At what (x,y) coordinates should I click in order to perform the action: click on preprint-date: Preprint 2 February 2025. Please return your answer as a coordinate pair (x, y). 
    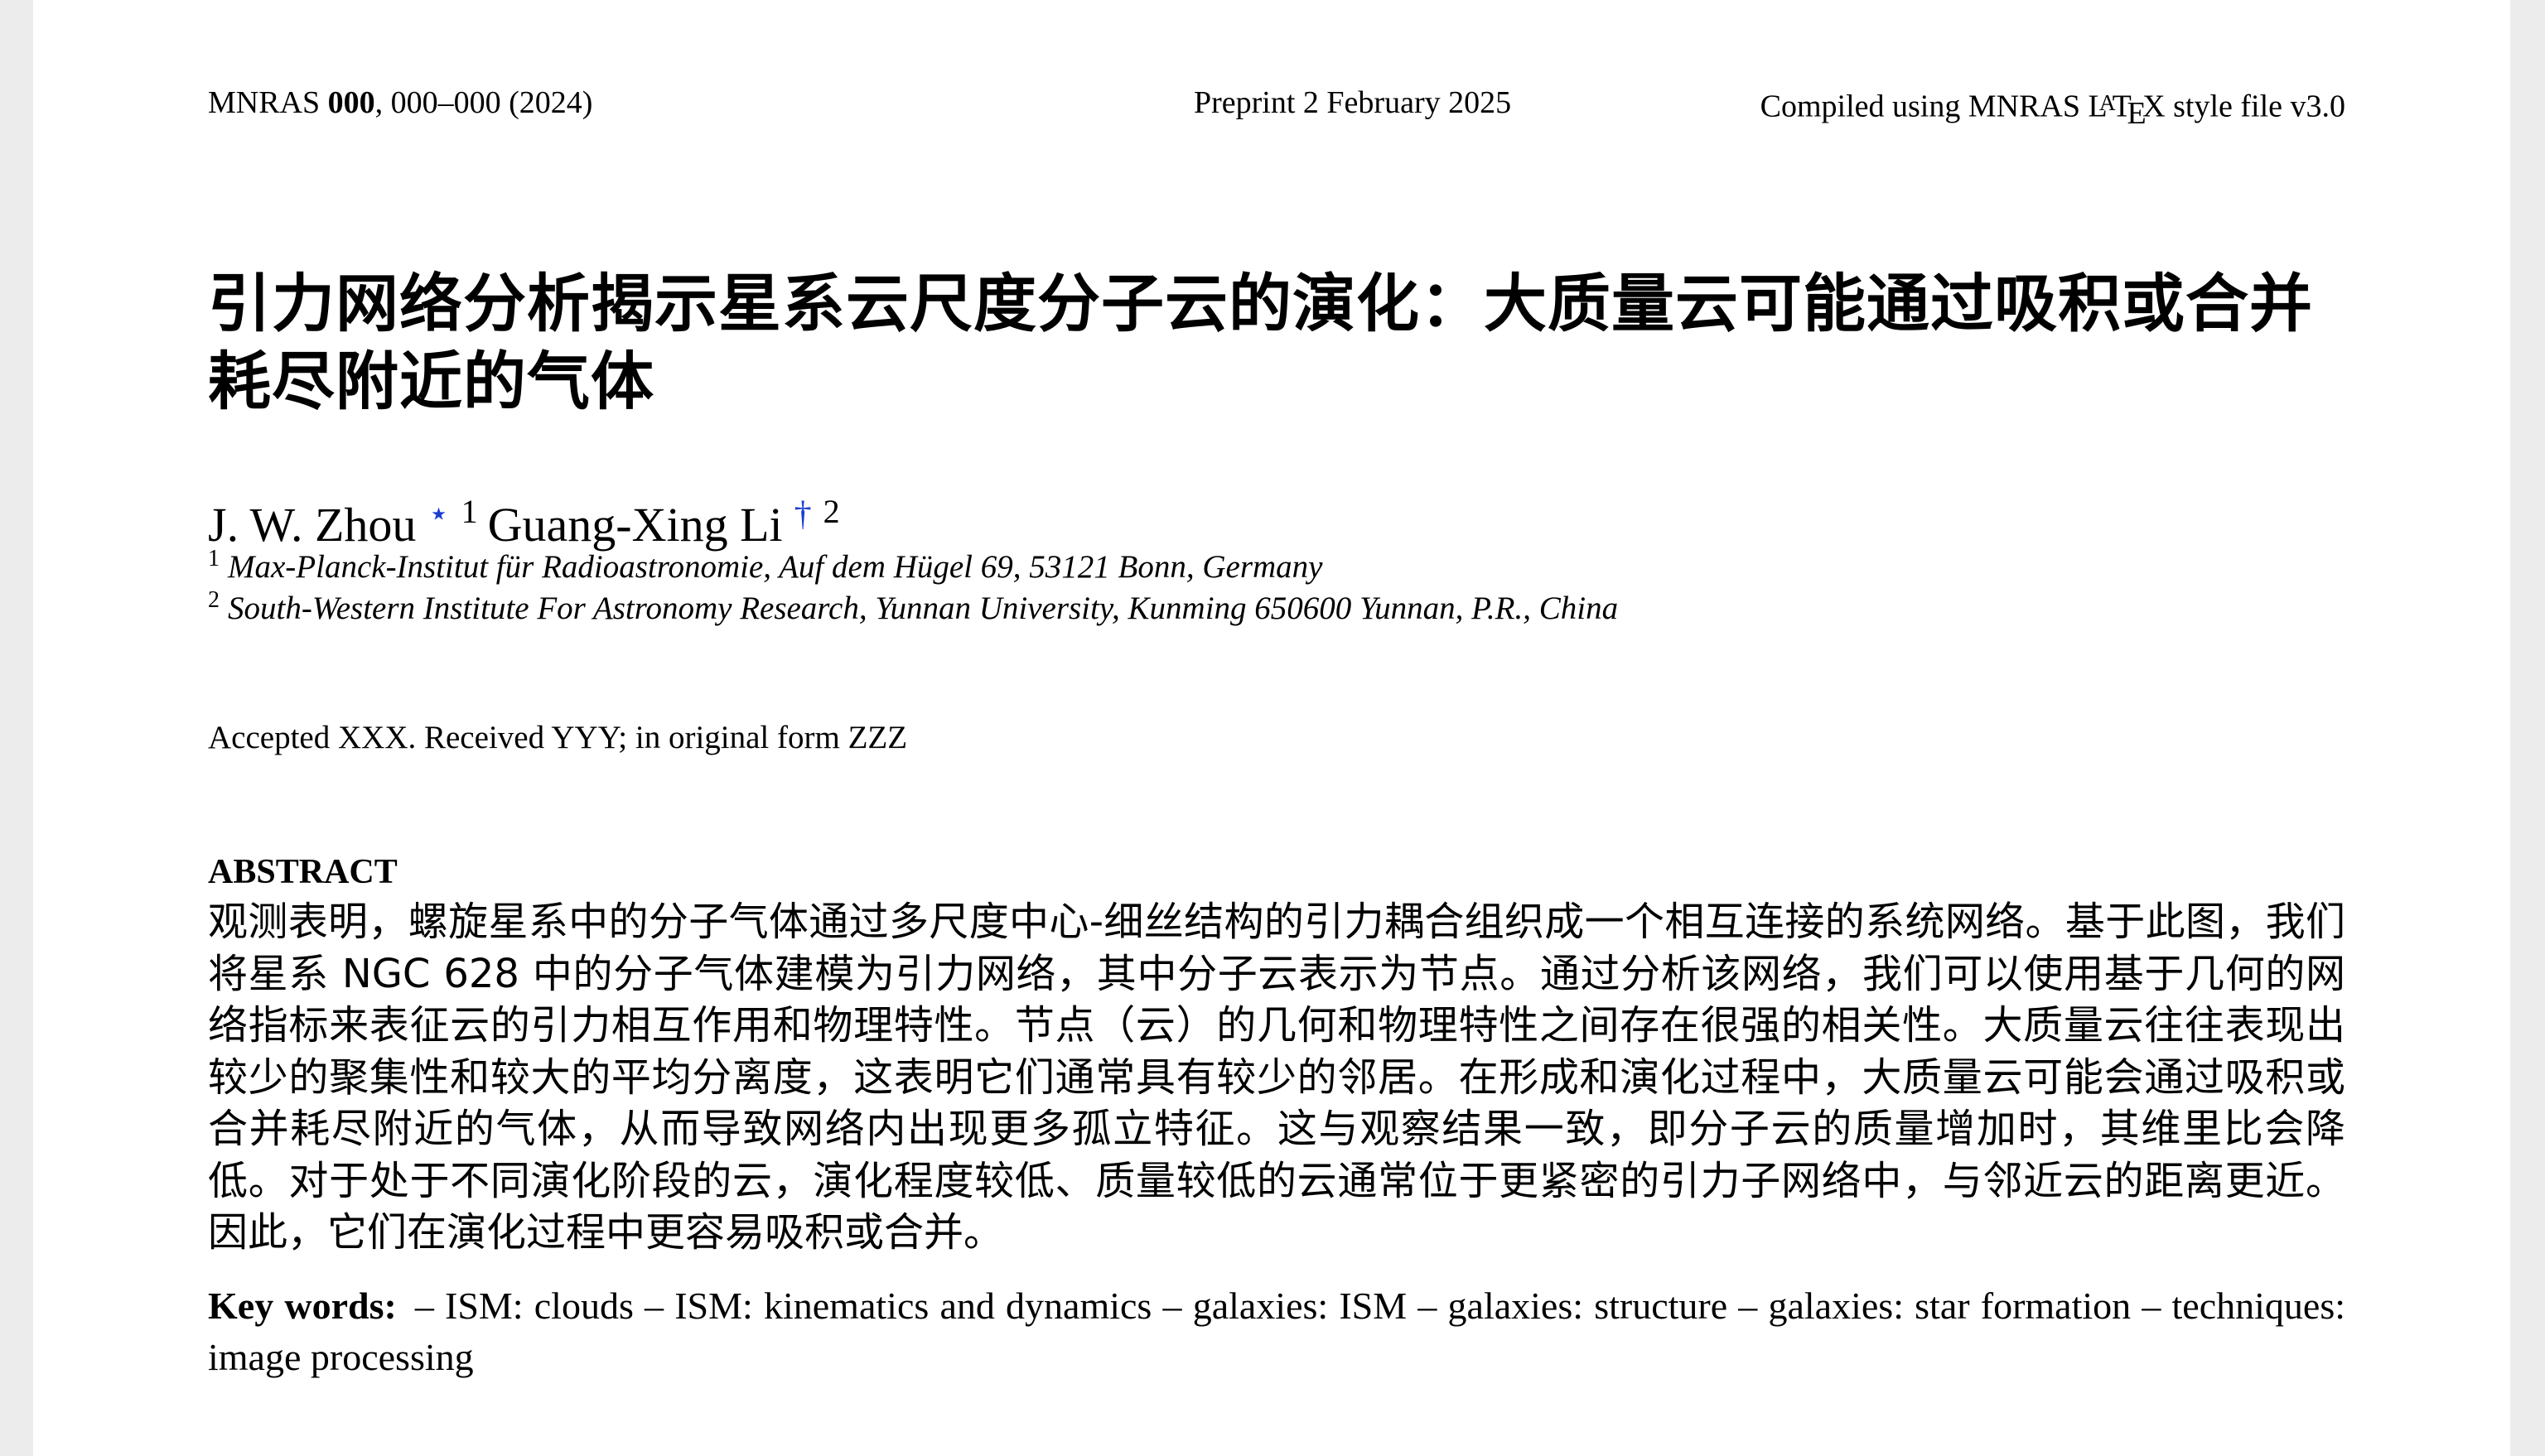
    Looking at the image, I should click on (1353, 102).